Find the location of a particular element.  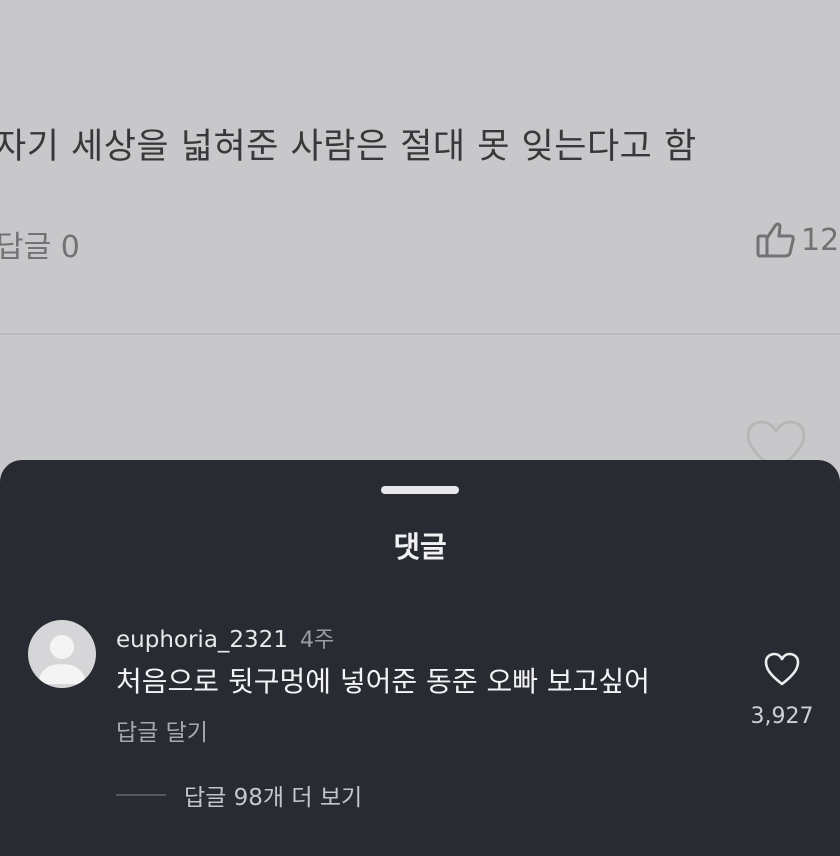

comment-username: euphoria_2321 is located at coordinates (202, 640).